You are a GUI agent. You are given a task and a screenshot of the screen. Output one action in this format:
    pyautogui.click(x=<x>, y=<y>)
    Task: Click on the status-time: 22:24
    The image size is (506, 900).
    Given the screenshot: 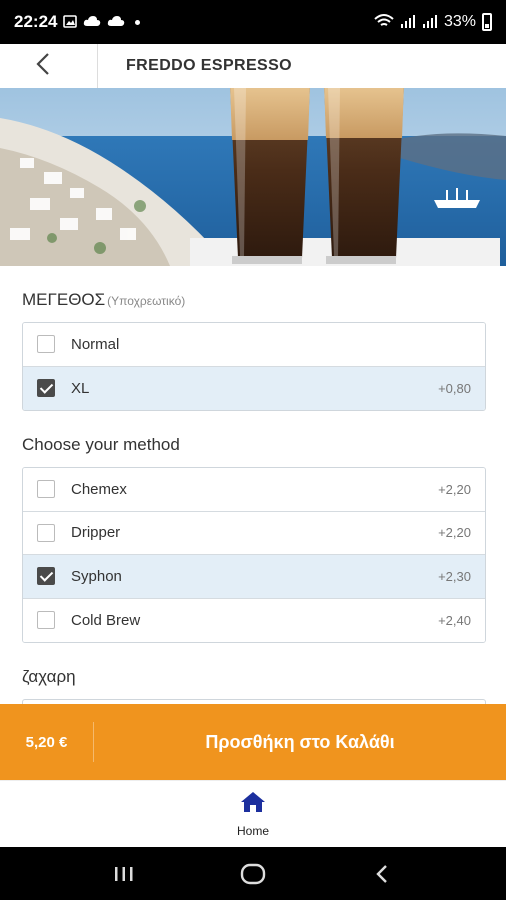 What is the action you would take?
    pyautogui.click(x=36, y=21)
    